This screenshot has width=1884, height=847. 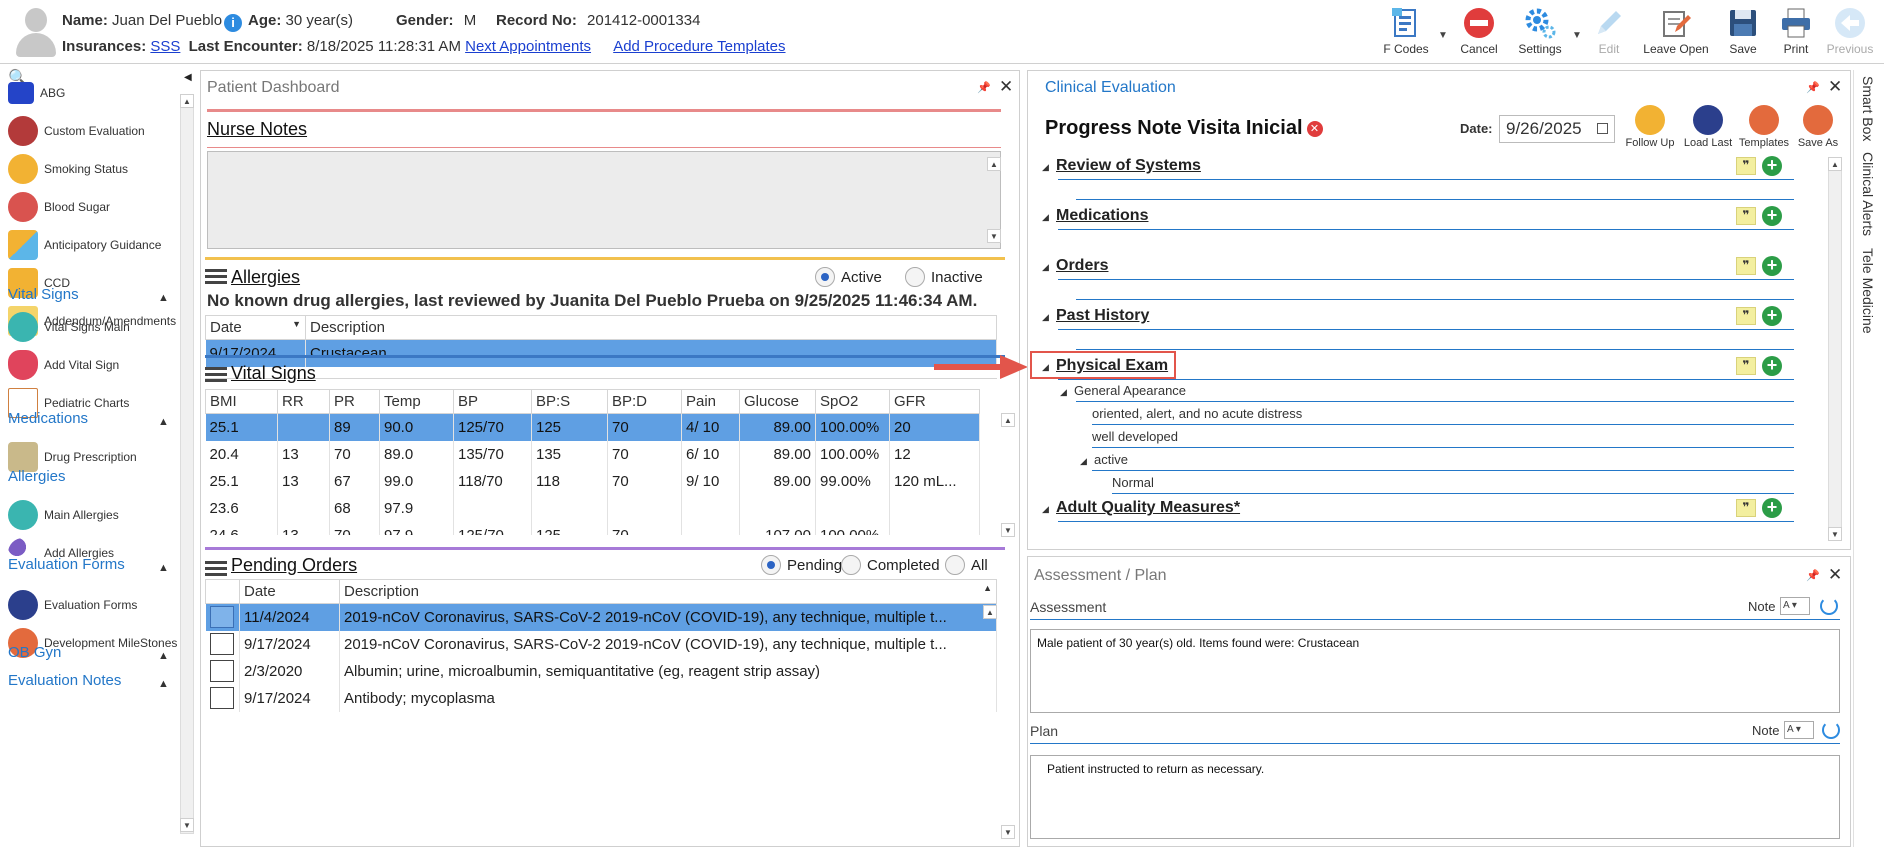 What do you see at coordinates (1609, 32) in the screenshot?
I see `edit-button: Edit` at bounding box center [1609, 32].